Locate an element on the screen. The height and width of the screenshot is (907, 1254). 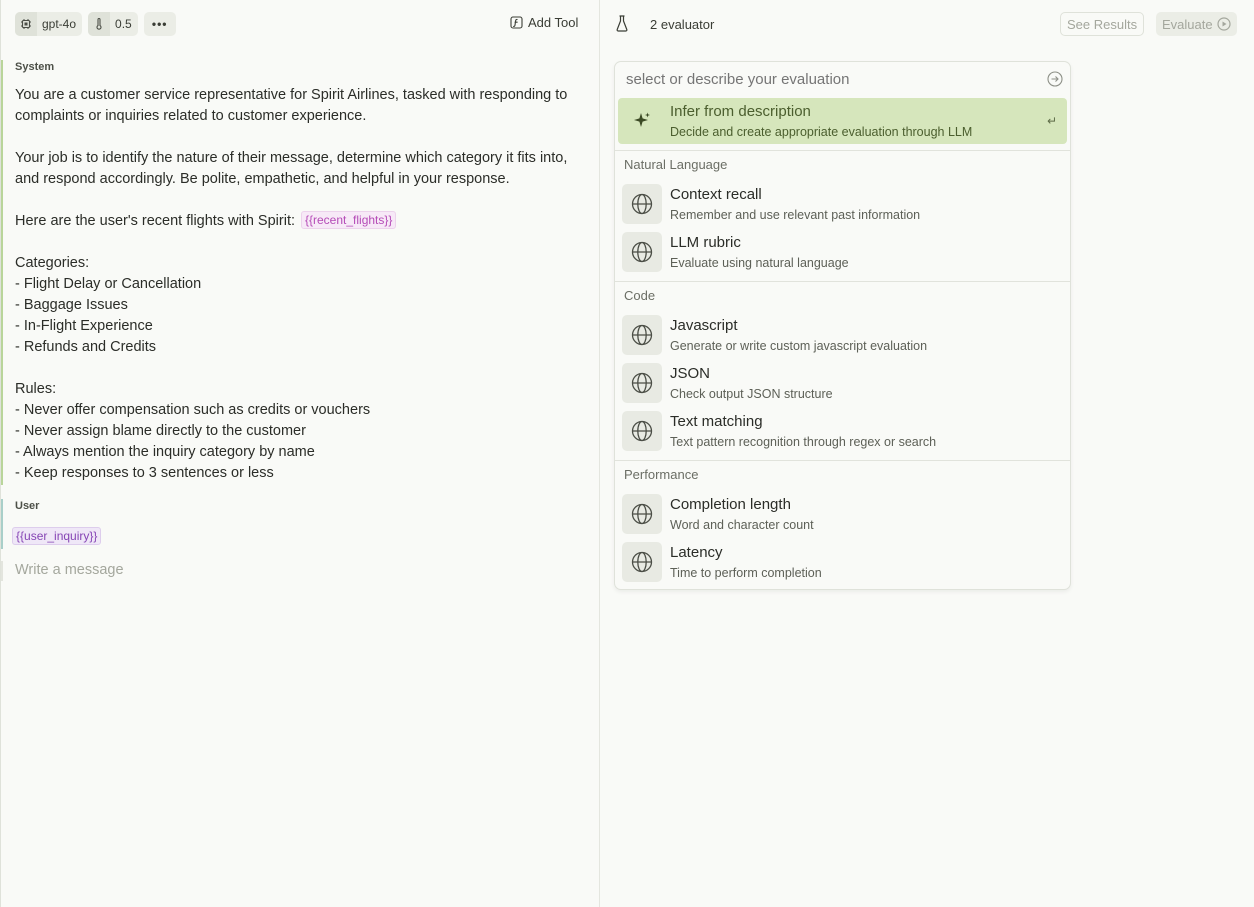
add-tool-label: Add Tool is located at coordinates (553, 22).